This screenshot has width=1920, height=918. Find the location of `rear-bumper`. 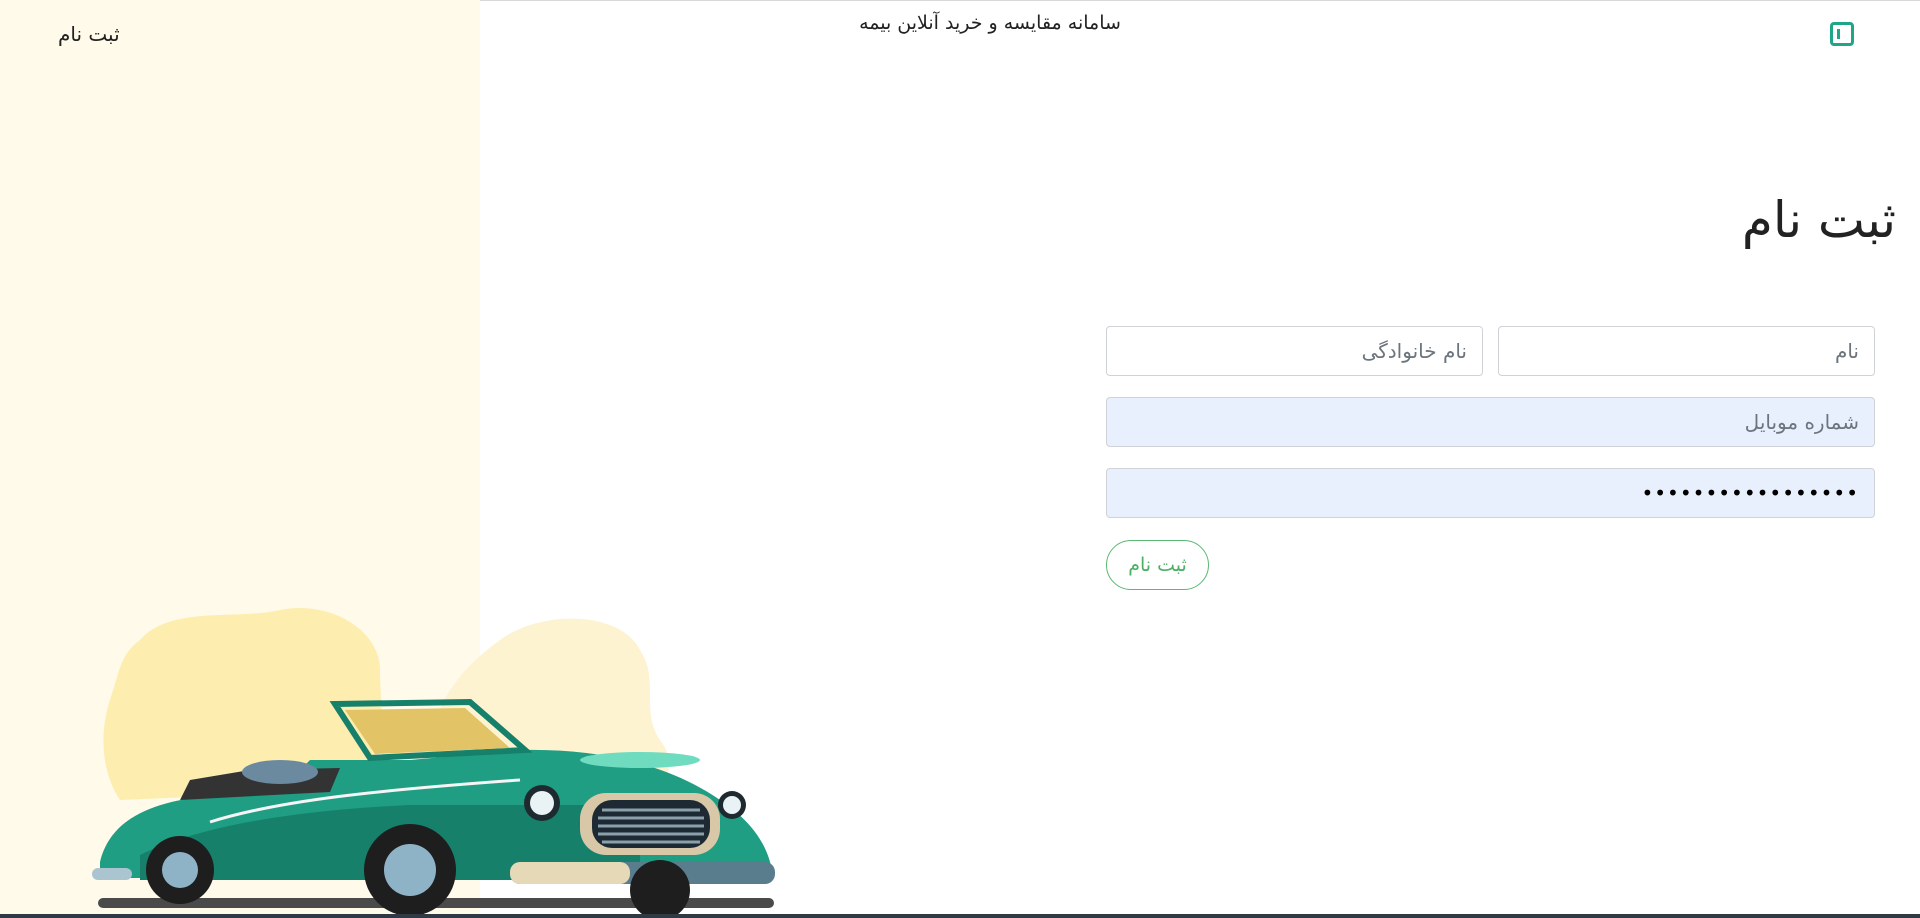

rear-bumper is located at coordinates (112, 874).